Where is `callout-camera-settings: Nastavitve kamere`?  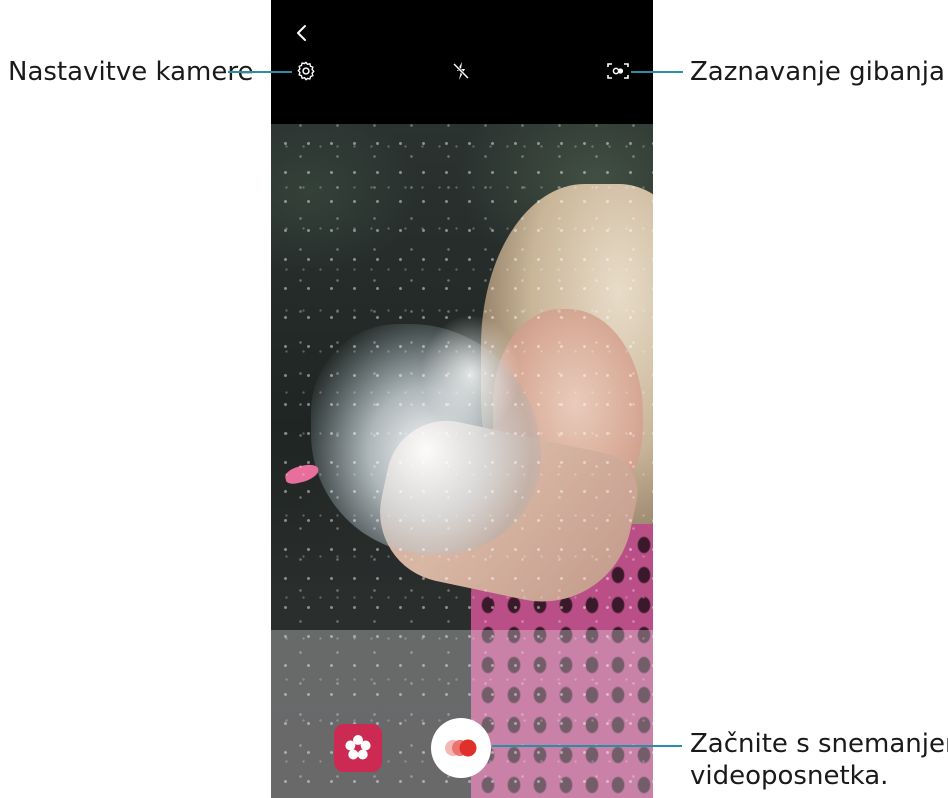
callout-camera-settings: Nastavitve kamere is located at coordinates (131, 72).